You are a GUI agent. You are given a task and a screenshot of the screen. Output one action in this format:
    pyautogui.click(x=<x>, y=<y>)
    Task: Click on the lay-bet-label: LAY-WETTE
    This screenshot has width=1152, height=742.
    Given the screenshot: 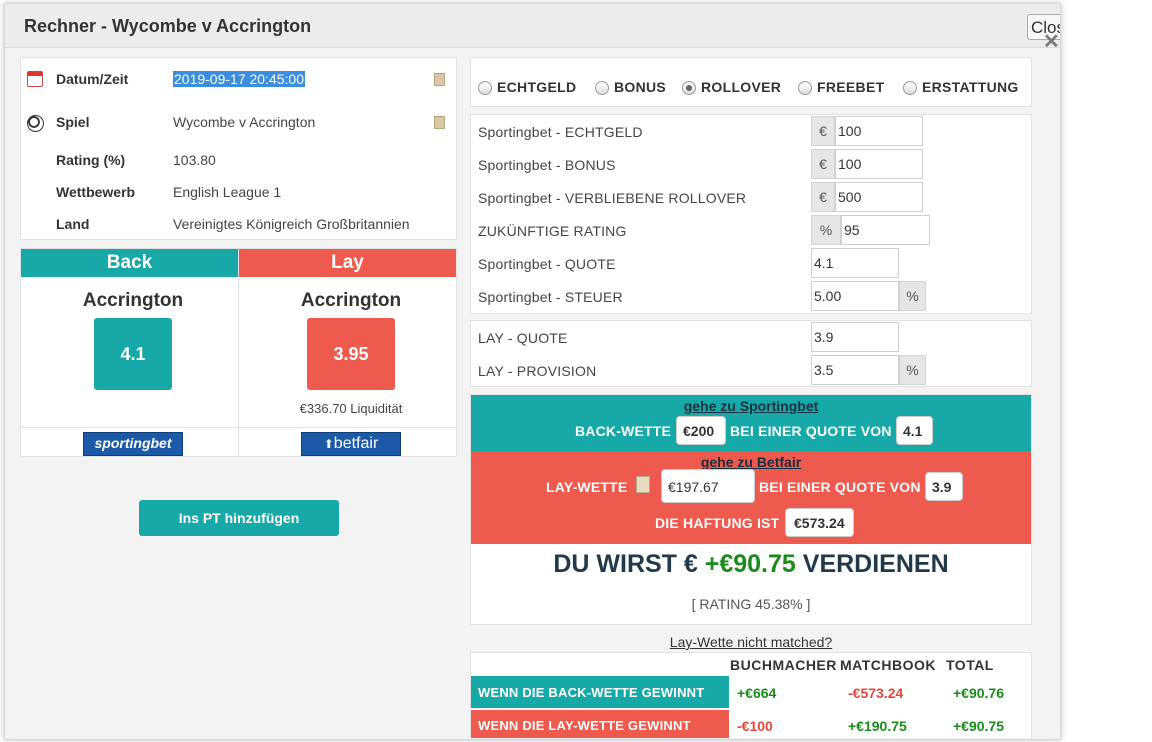 What is the action you would take?
    pyautogui.click(x=587, y=487)
    